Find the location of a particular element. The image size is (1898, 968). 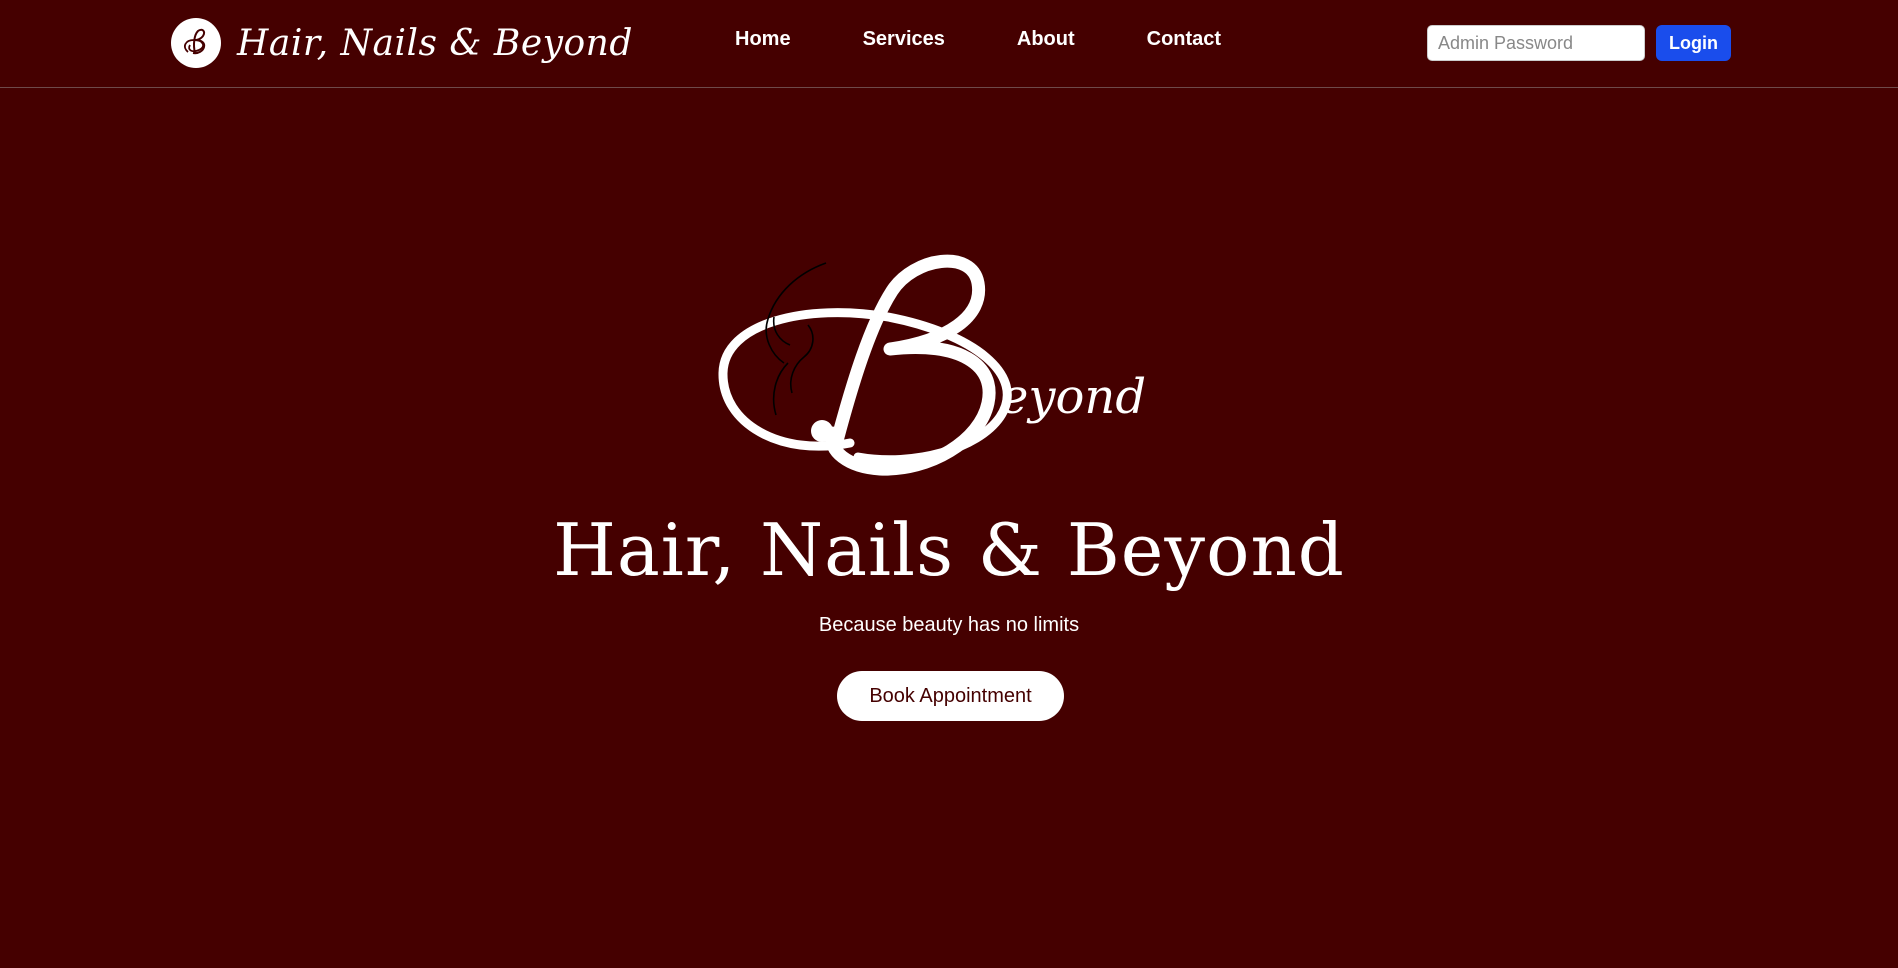

nav-contact: Contact is located at coordinates (1184, 39).